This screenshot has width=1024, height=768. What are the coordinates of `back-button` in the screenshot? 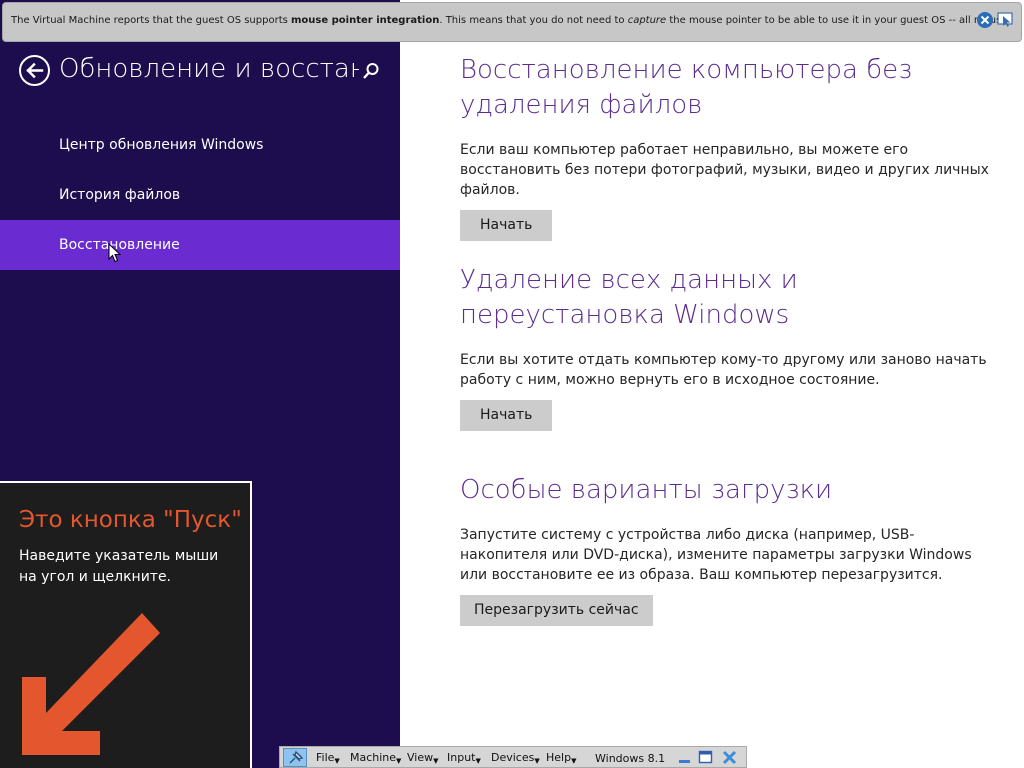 It's located at (34, 70).